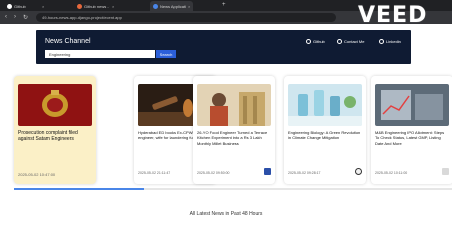  Describe the element at coordinates (224, 5) in the screenshot. I see `new-tab-button: +` at that location.